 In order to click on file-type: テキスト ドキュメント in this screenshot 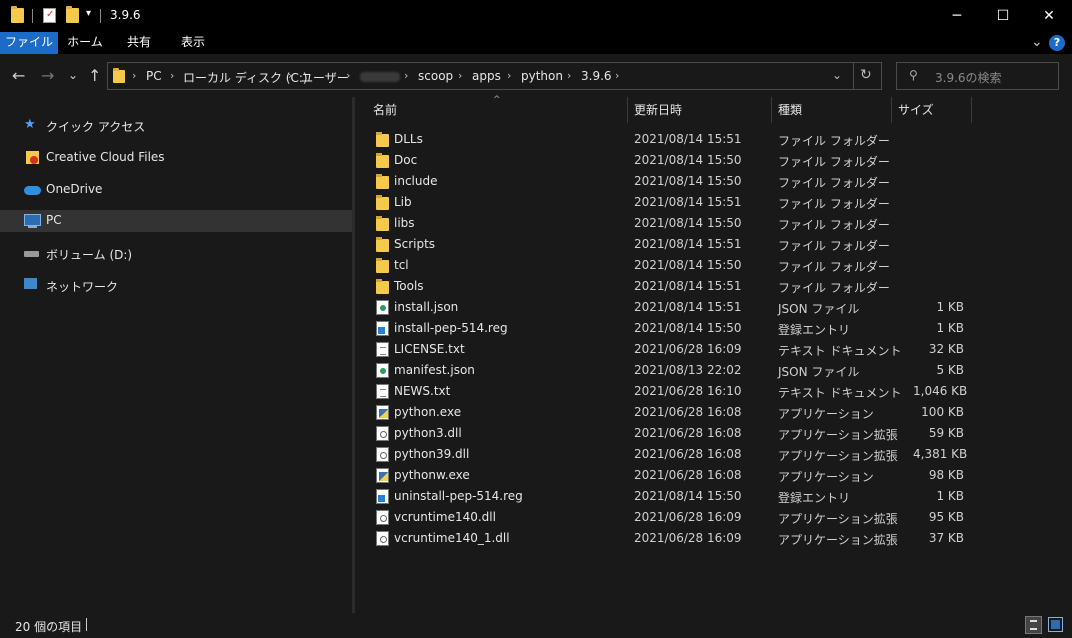, I will do `click(840, 351)`.